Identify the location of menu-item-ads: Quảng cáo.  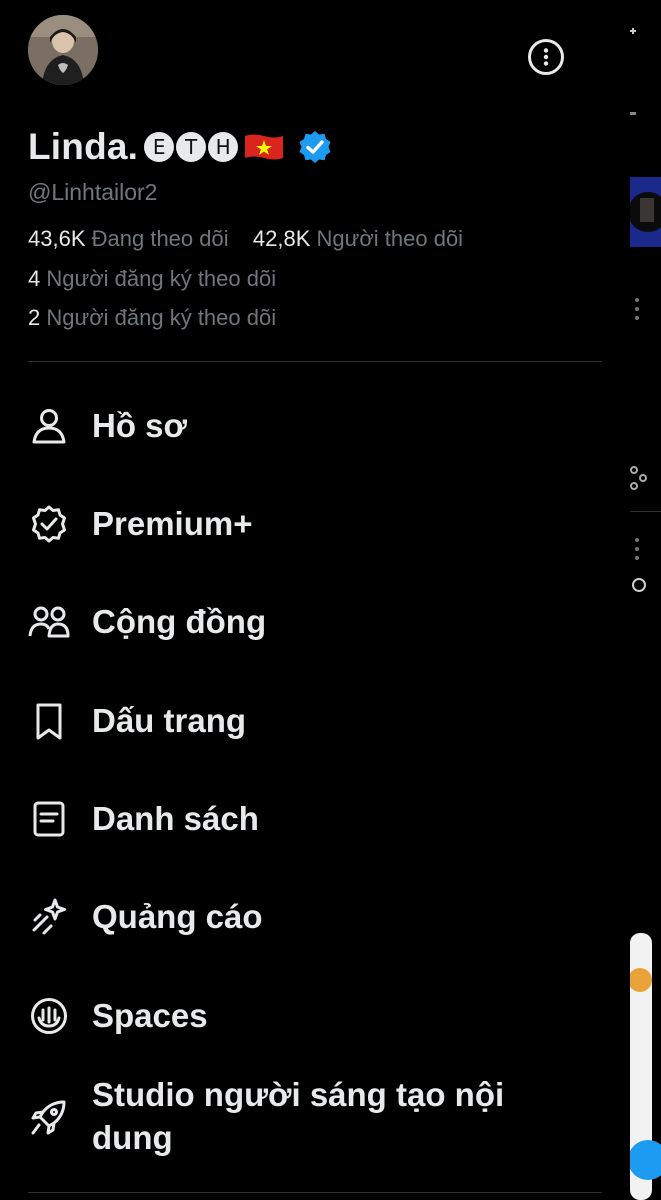
(315, 917).